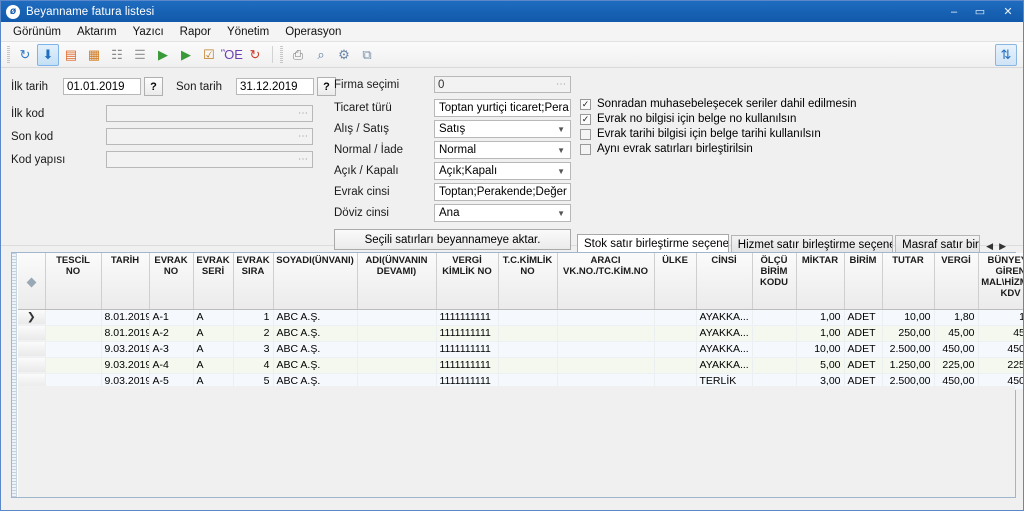 The height and width of the screenshot is (511, 1024). Describe the element at coordinates (1000, 349) in the screenshot. I see `table-cell: 450,00` at that location.